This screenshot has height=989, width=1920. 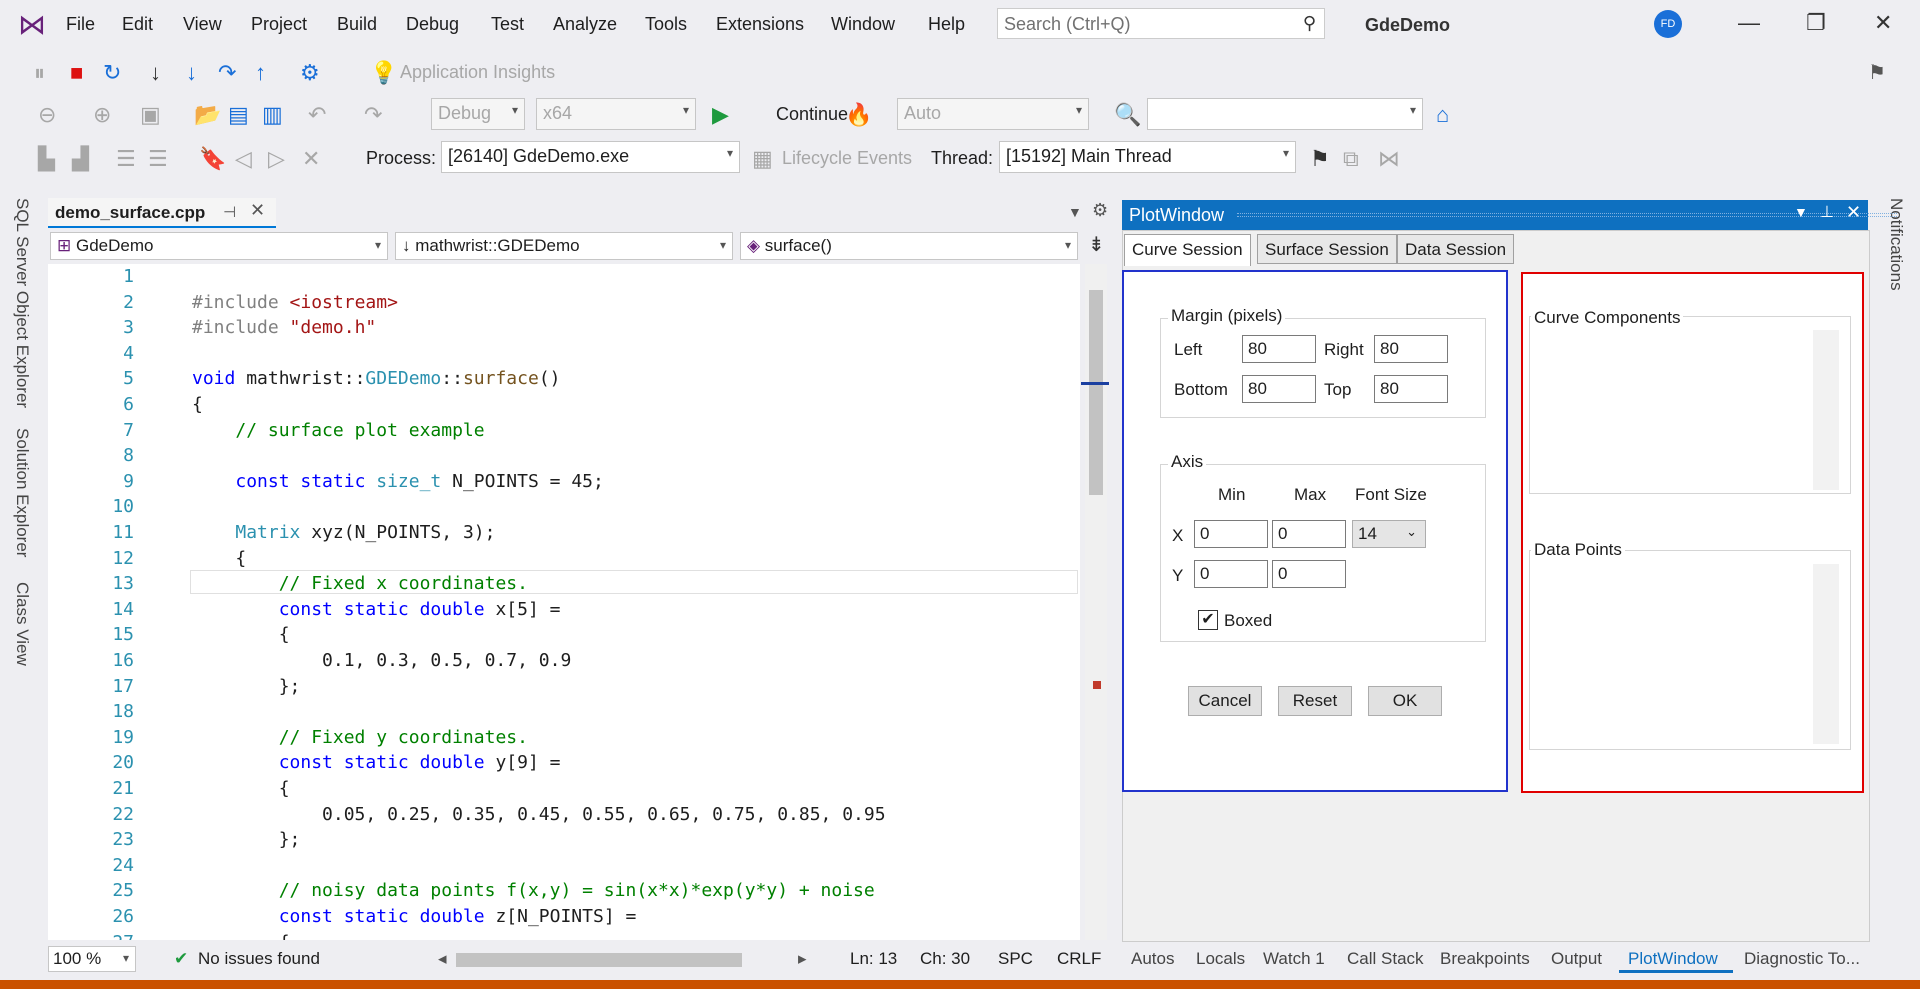 I want to click on data-points-list, so click(x=1826, y=654).